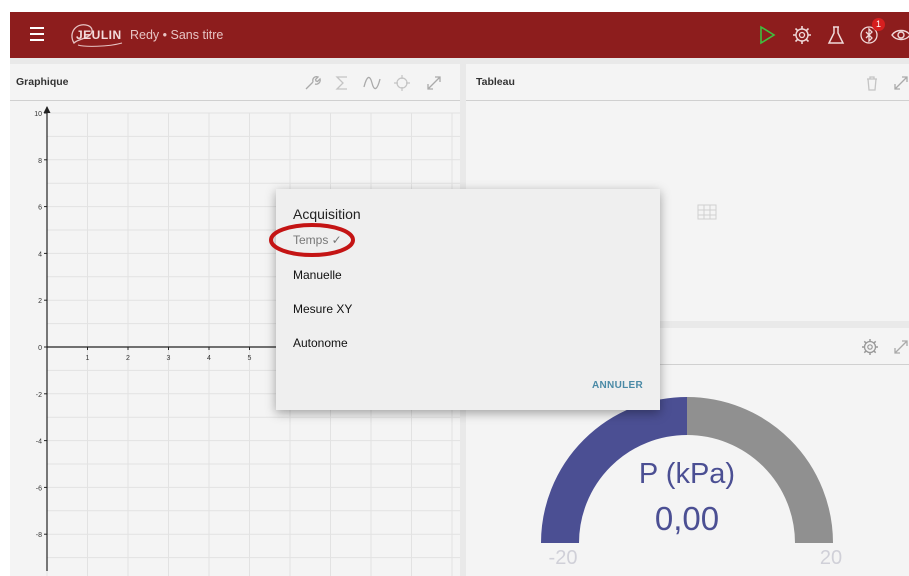  What do you see at coordinates (312, 240) in the screenshot?
I see `highlight-ellipse` at bounding box center [312, 240].